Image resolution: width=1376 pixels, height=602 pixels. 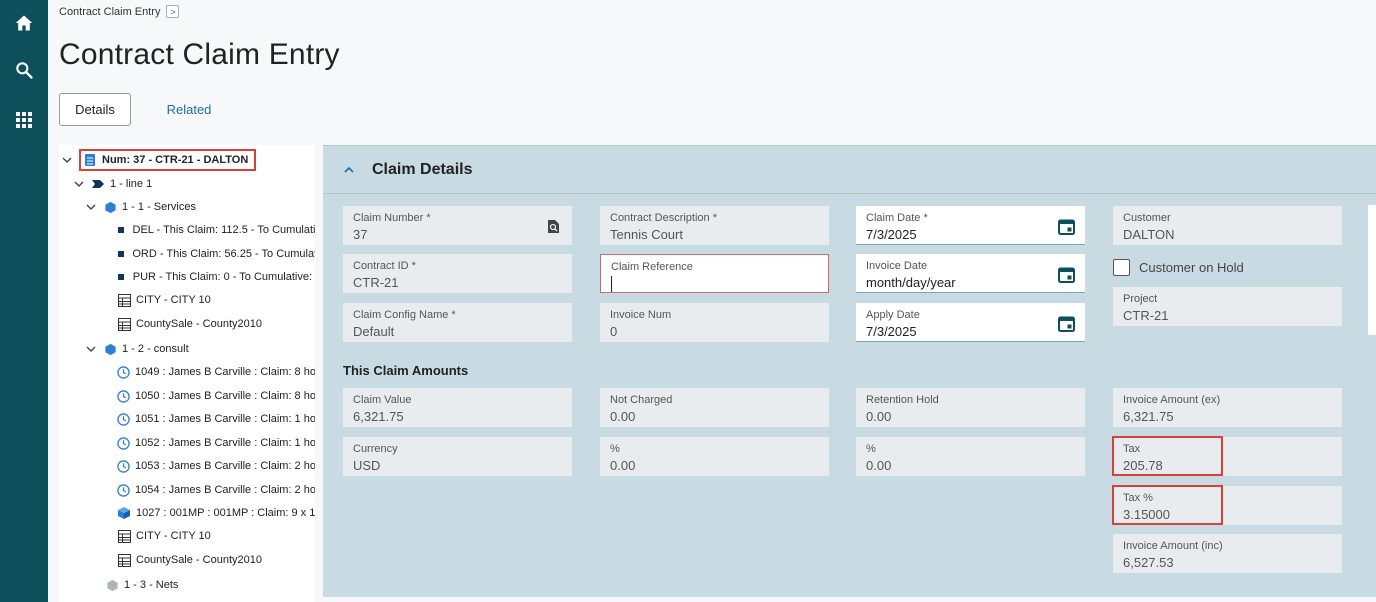 What do you see at coordinates (1227, 306) in the screenshot?
I see `project-field: Project CTR-21` at bounding box center [1227, 306].